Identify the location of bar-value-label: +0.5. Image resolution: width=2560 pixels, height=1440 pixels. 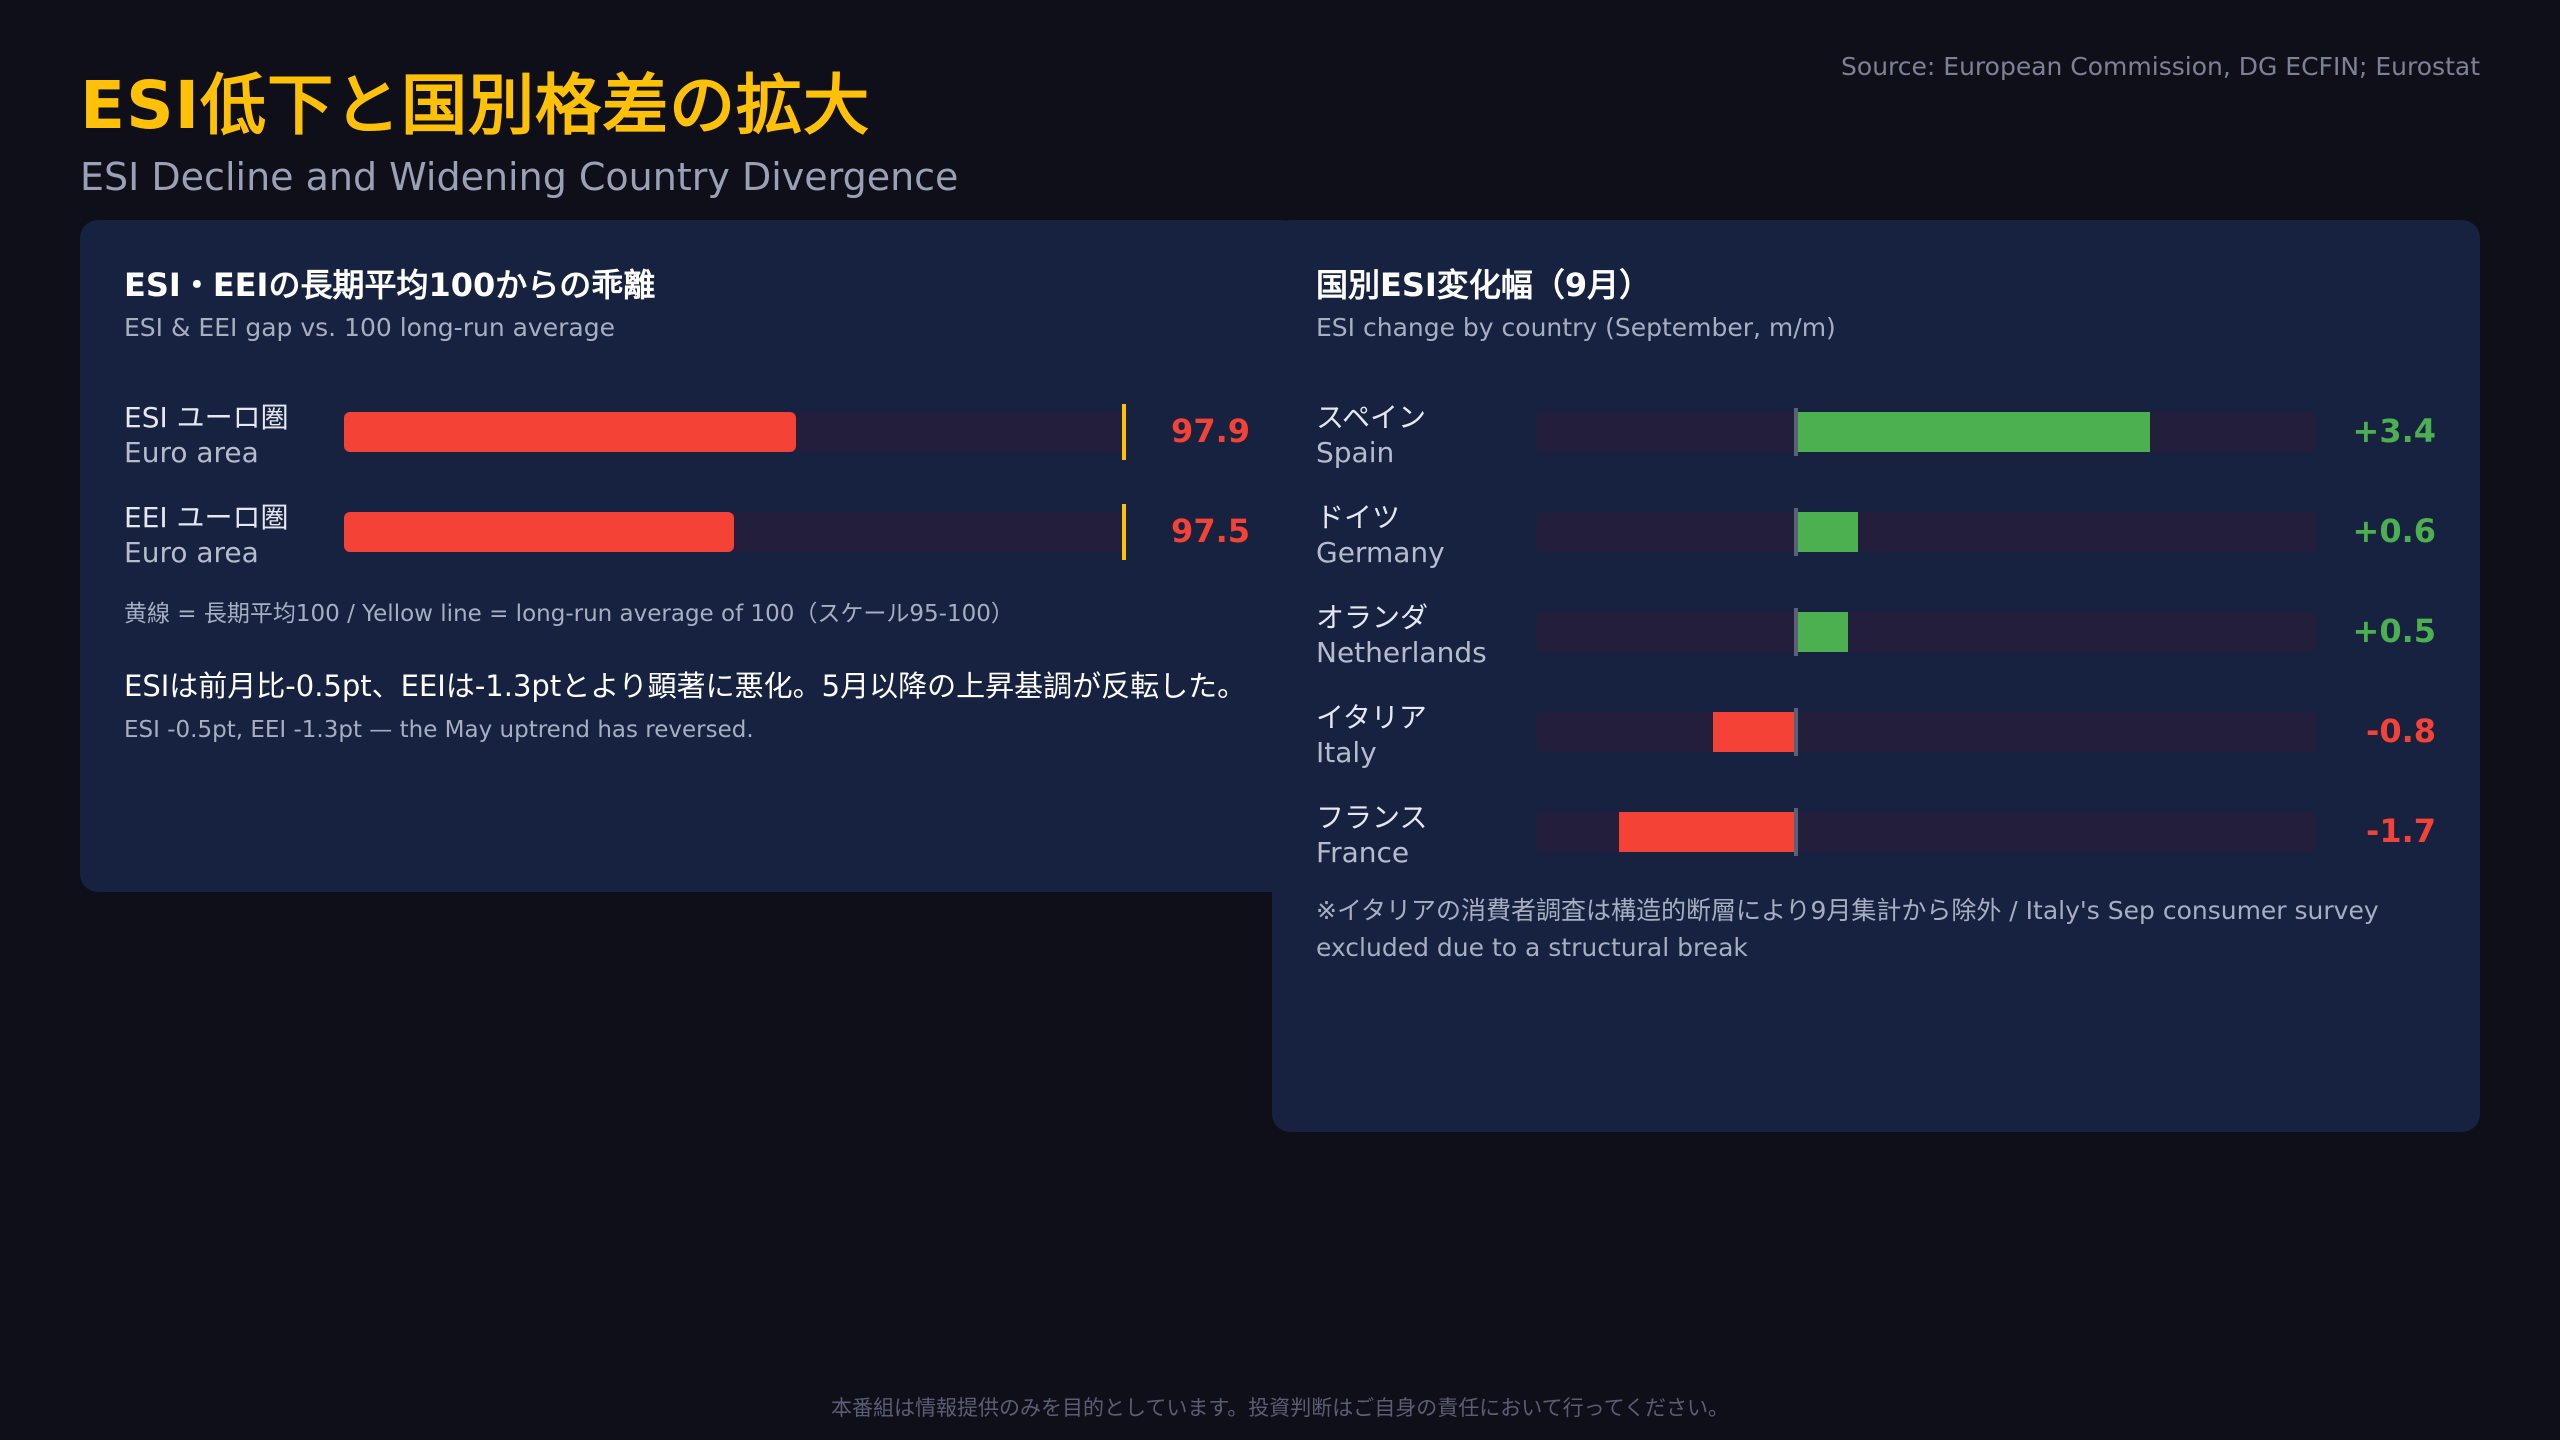
(2394, 631).